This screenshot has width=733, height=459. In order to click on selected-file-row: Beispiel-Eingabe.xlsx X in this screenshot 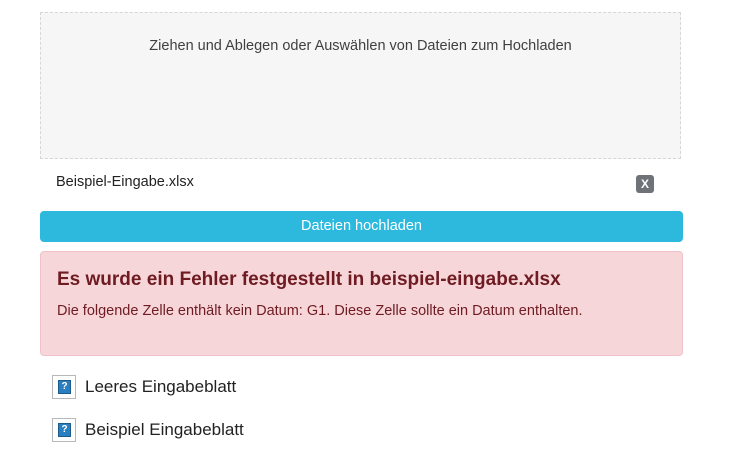, I will do `click(360, 184)`.